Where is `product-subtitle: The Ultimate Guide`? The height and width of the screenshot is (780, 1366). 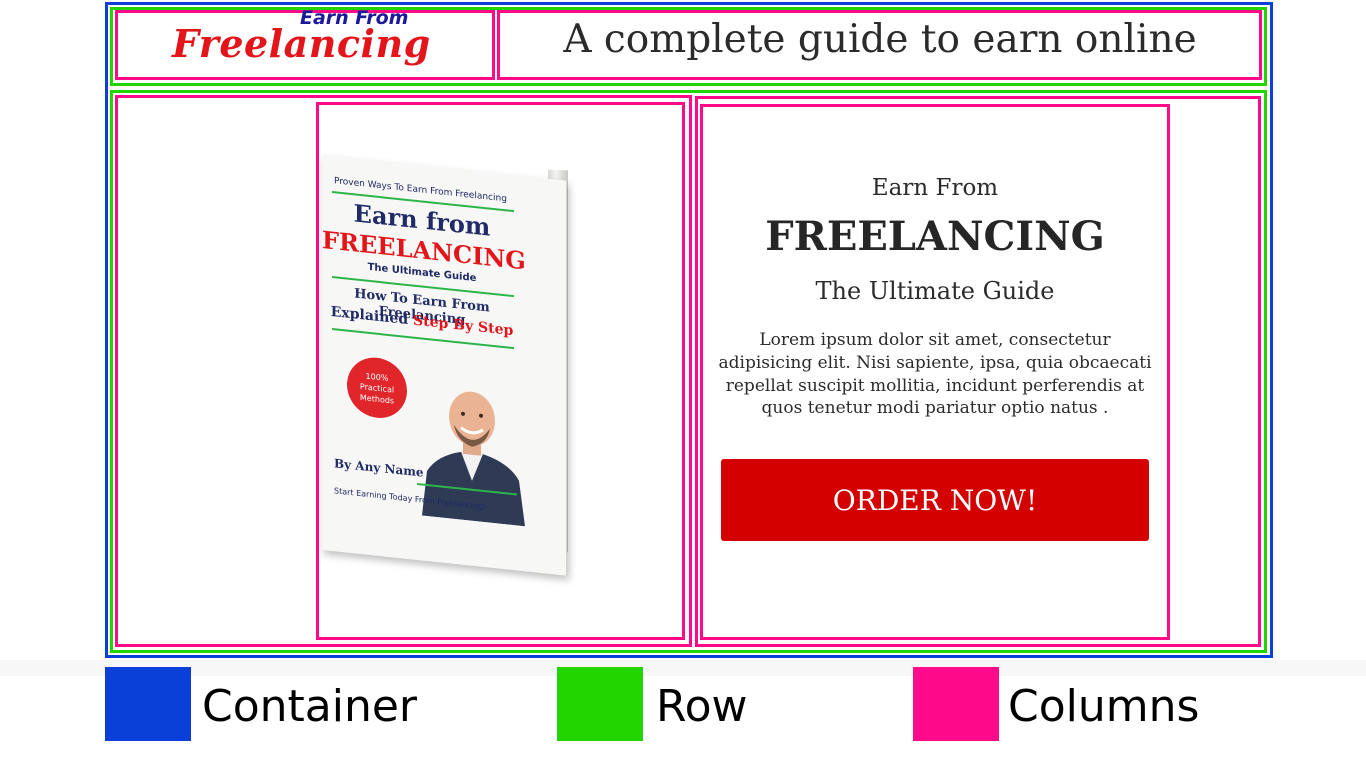 product-subtitle: The Ultimate Guide is located at coordinates (935, 291).